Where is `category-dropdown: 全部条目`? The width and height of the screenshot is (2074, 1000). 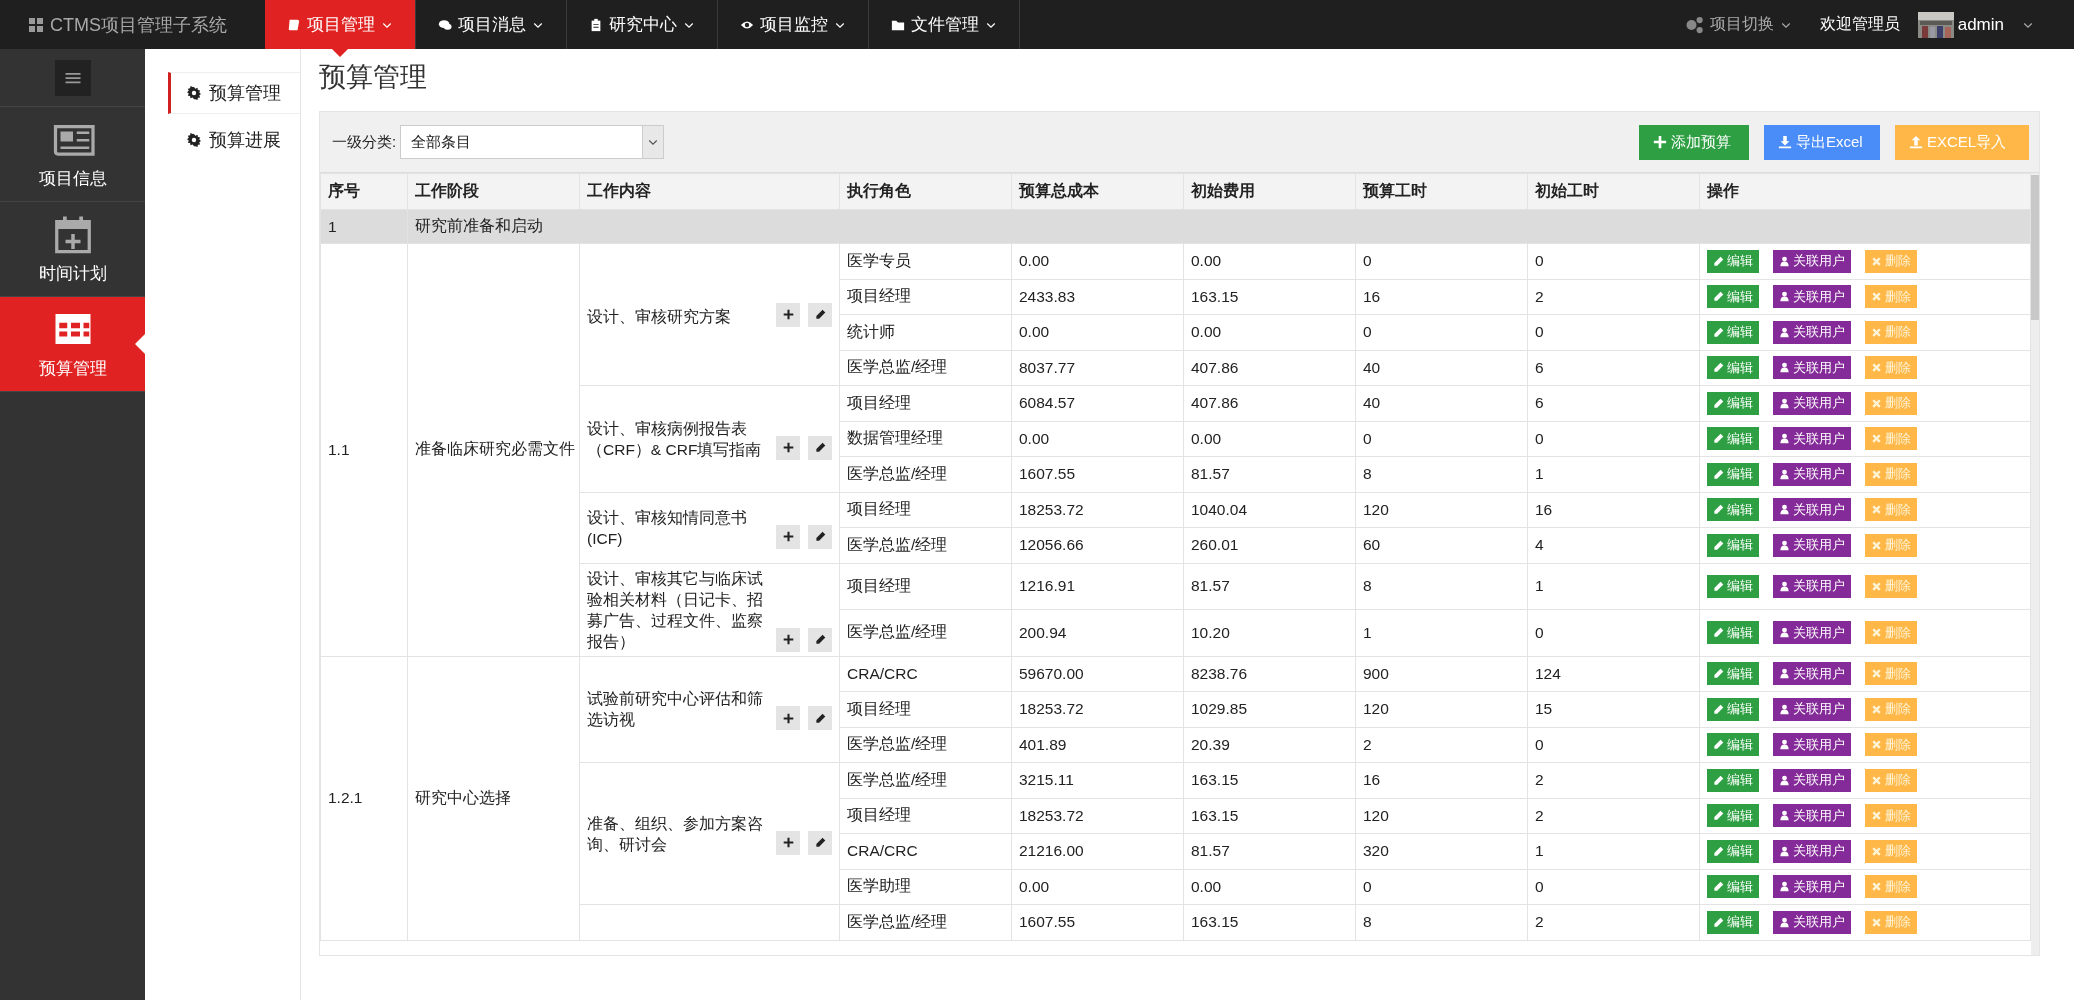
category-dropdown: 全部条目 is located at coordinates (532, 142).